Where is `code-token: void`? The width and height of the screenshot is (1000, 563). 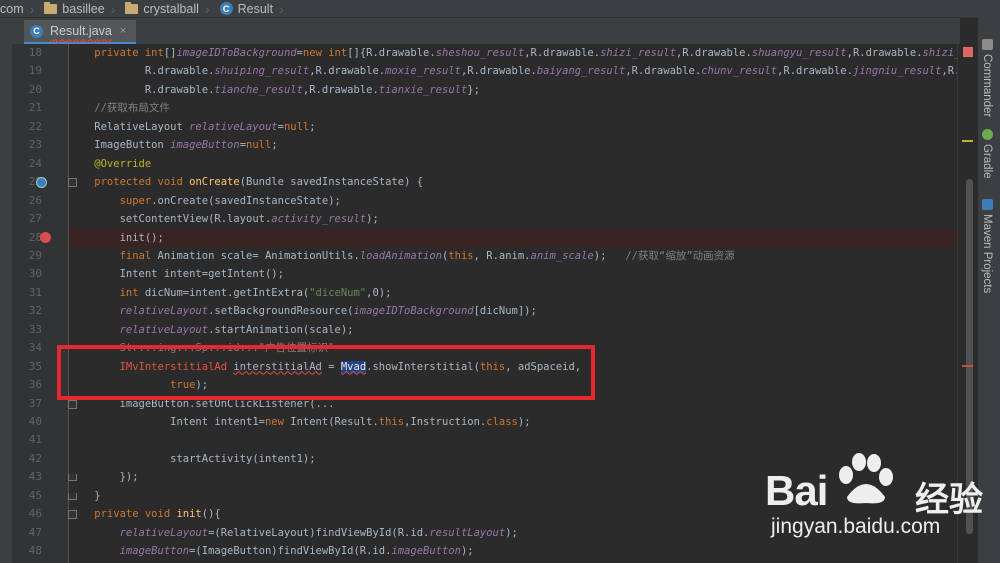 code-token: void is located at coordinates (173, 182).